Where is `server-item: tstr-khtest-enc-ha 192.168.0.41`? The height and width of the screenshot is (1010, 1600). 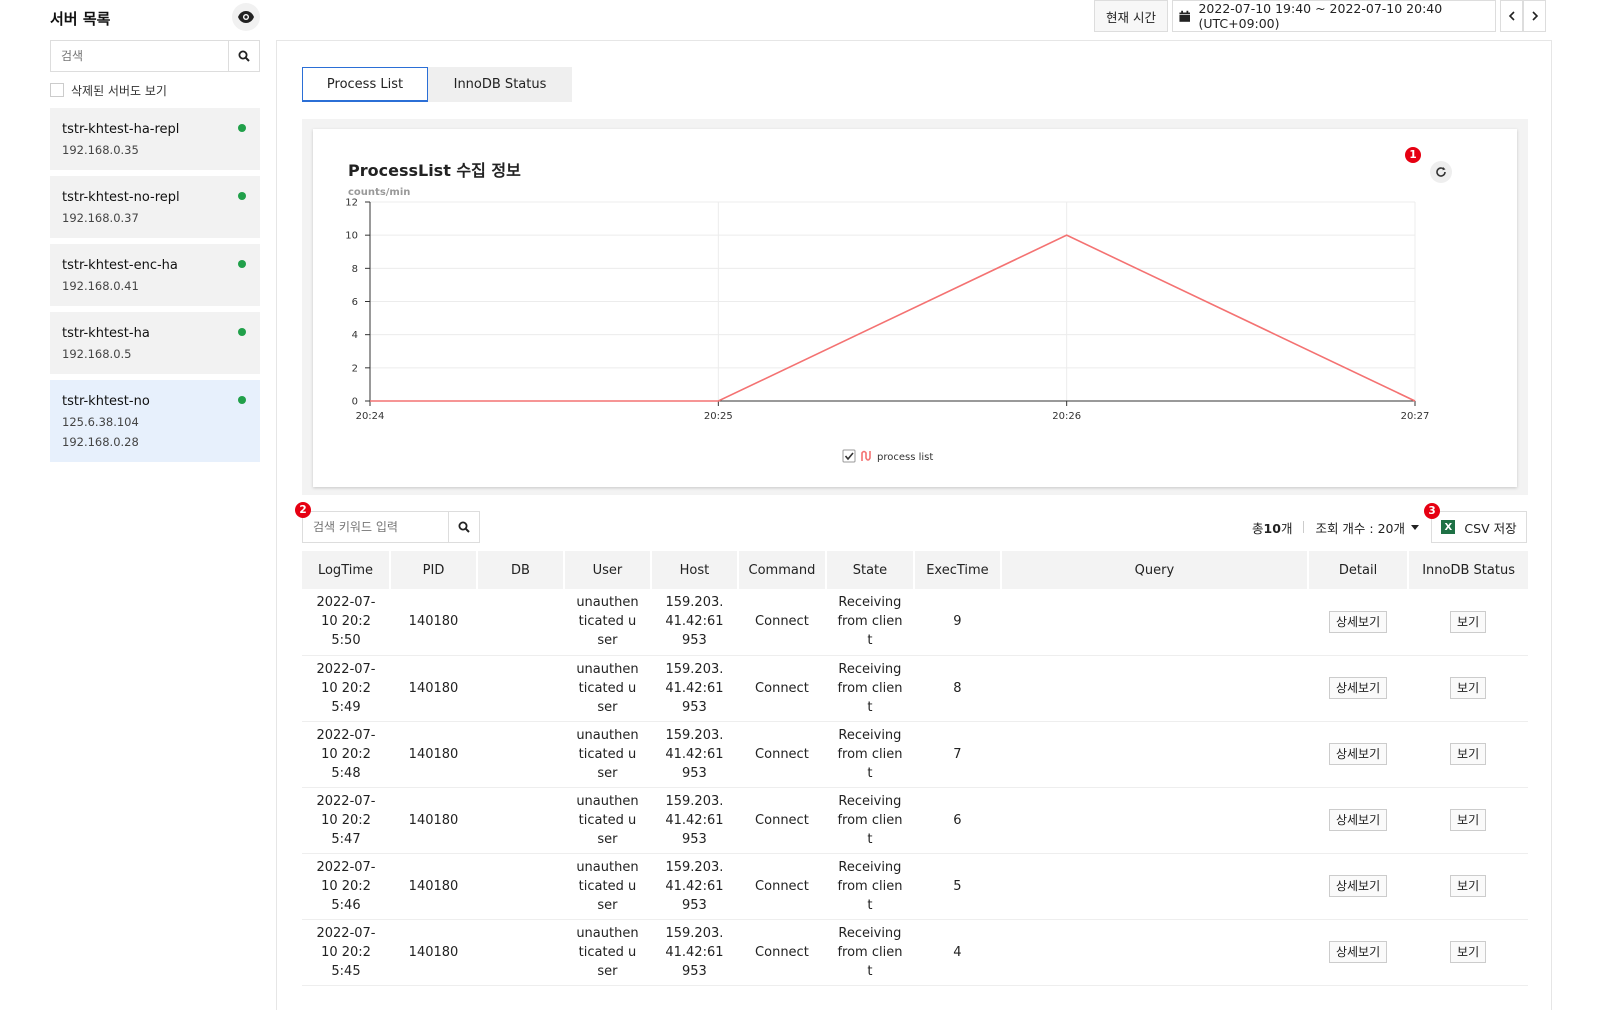
server-item: tstr-khtest-enc-ha 192.168.0.41 is located at coordinates (155, 275).